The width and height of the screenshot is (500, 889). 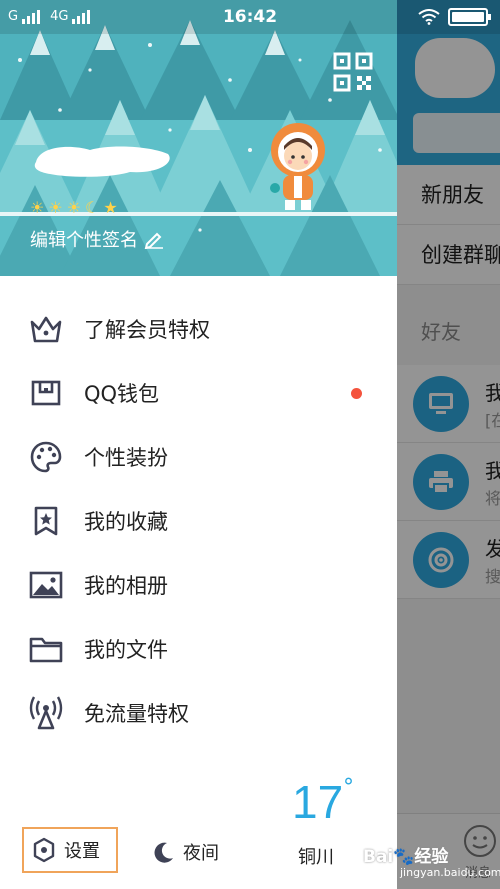 I want to click on pencil-icon, so click(x=153, y=240).